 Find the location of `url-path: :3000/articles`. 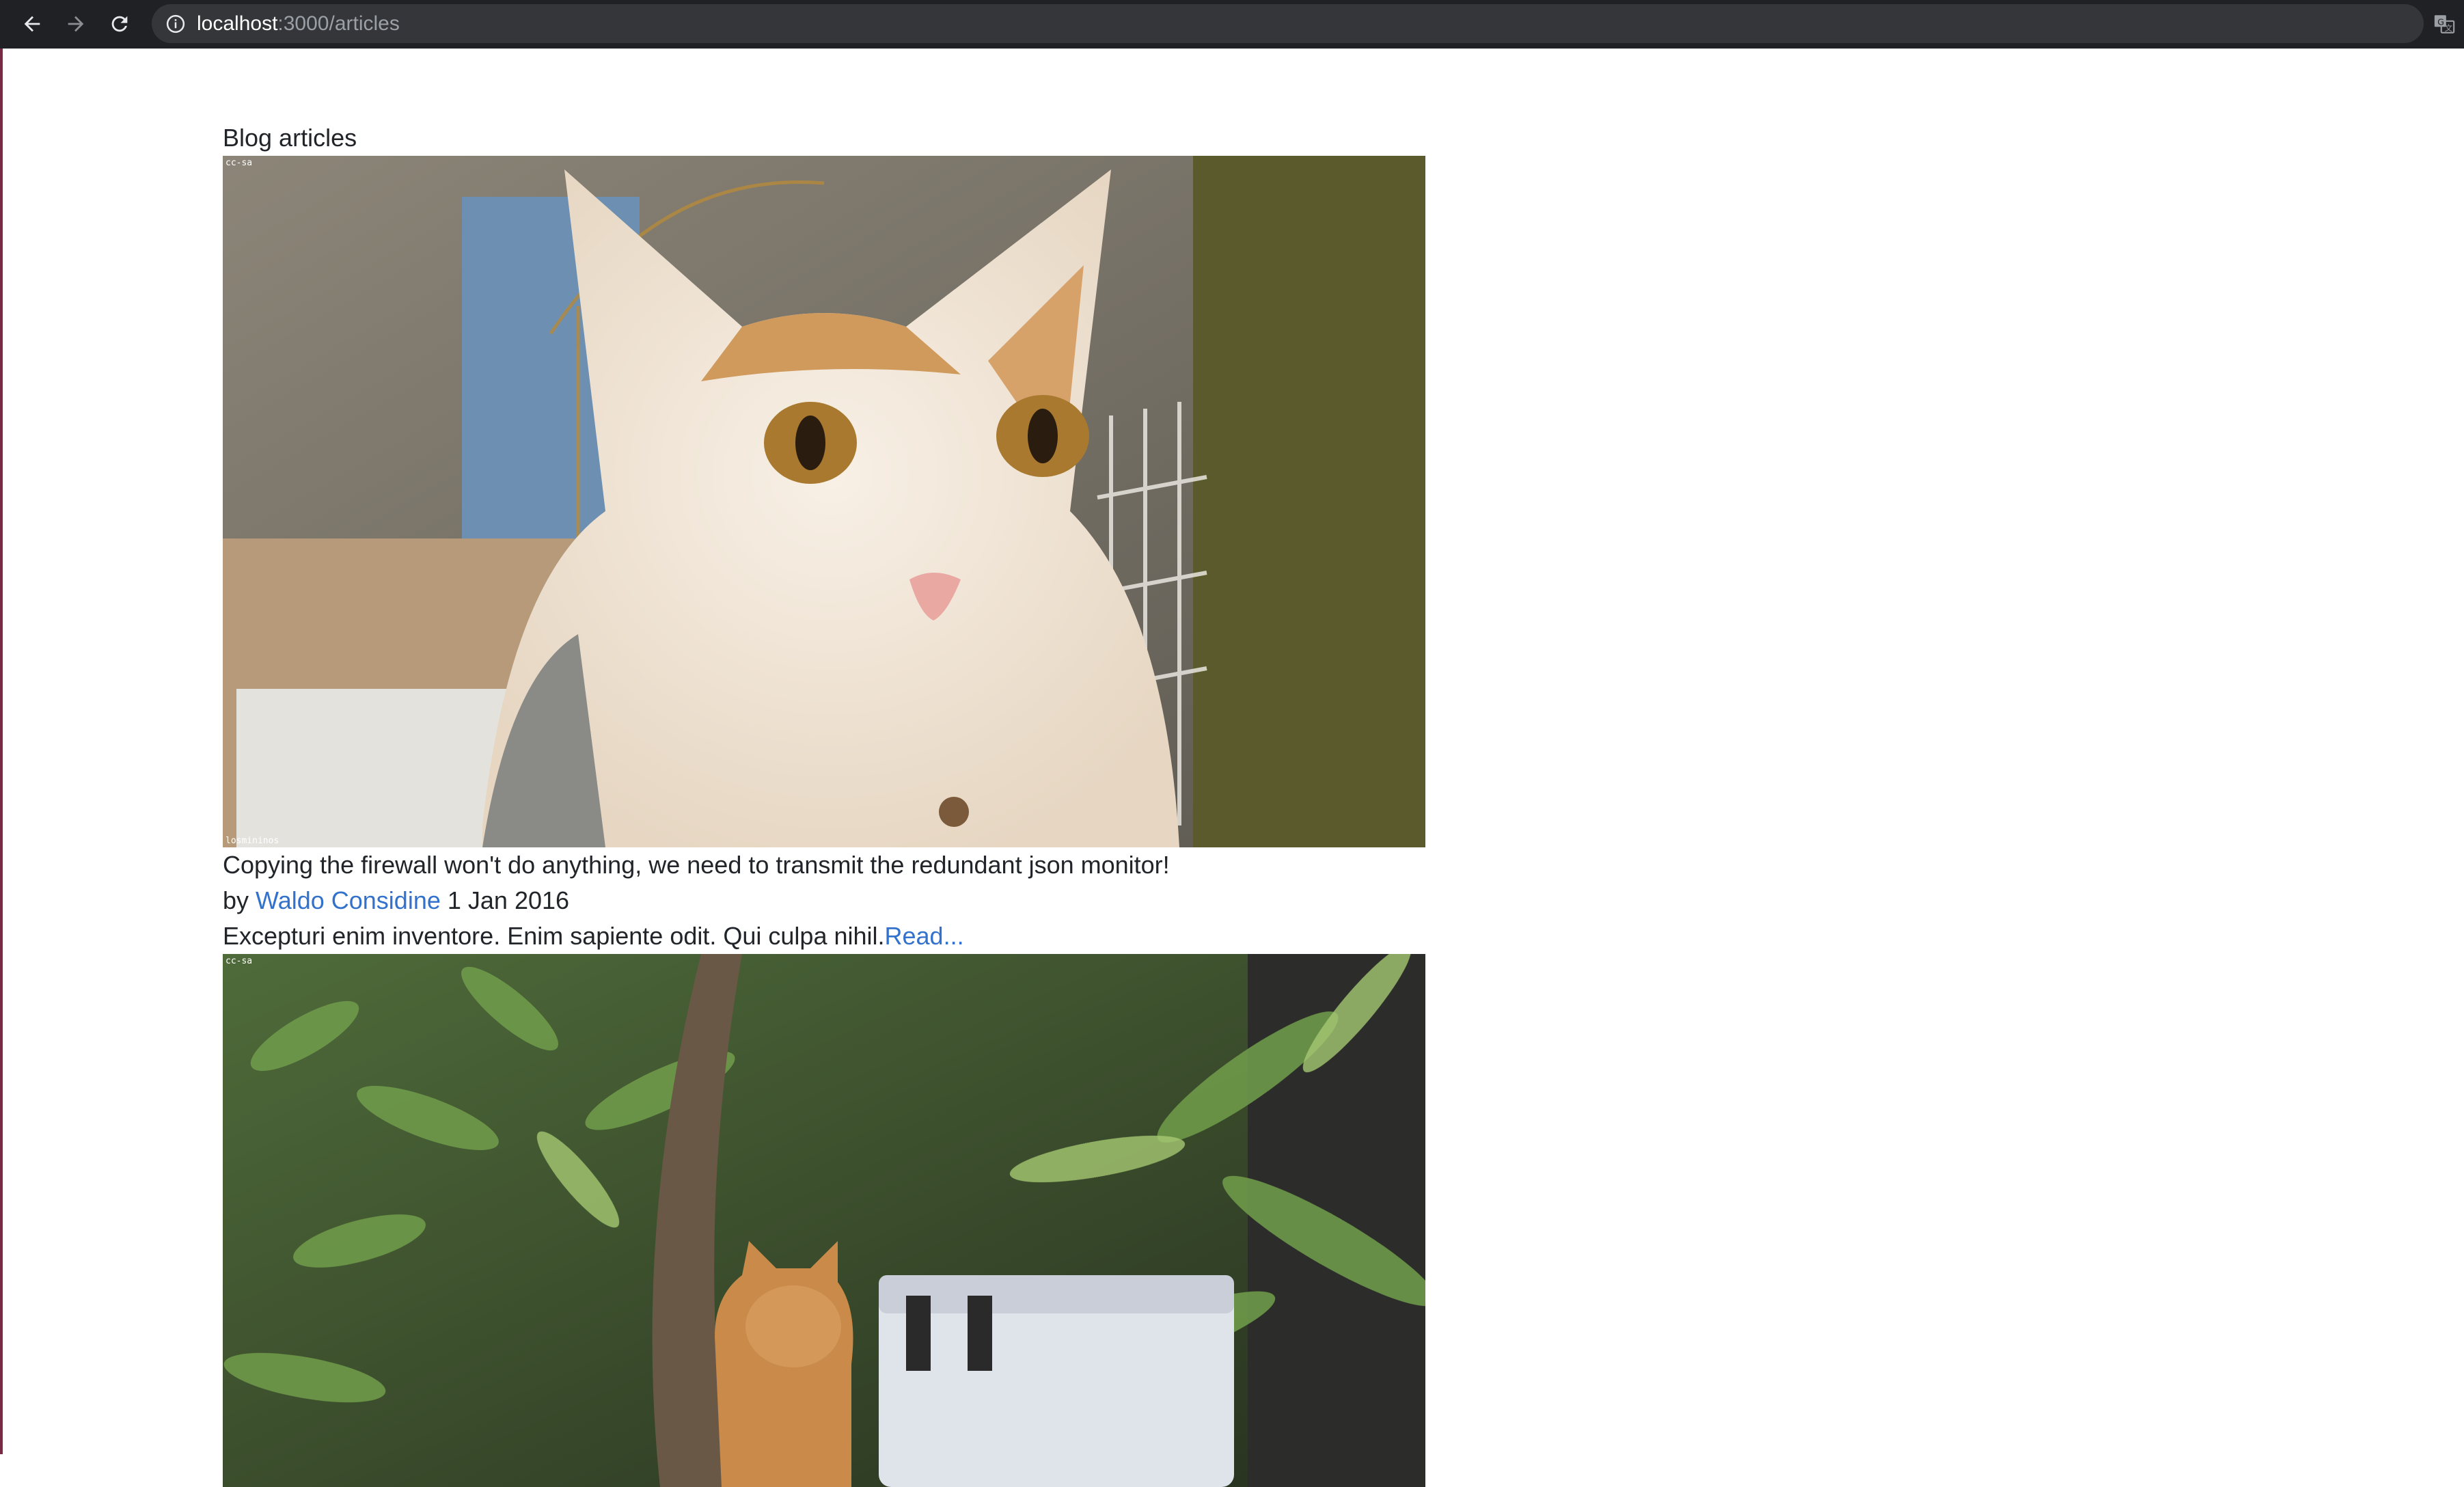

url-path: :3000/articles is located at coordinates (338, 23).